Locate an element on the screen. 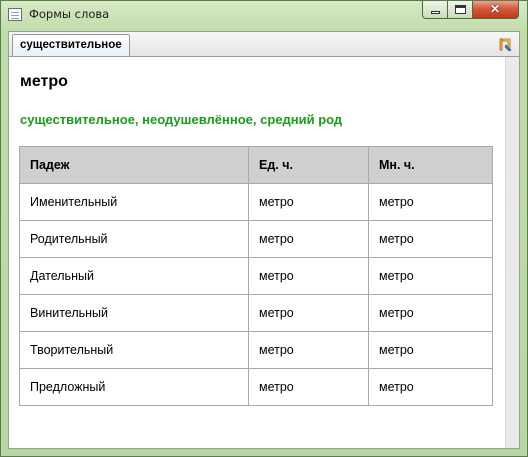 The height and width of the screenshot is (457, 528). close-icon: ✕ is located at coordinates (495, 9).